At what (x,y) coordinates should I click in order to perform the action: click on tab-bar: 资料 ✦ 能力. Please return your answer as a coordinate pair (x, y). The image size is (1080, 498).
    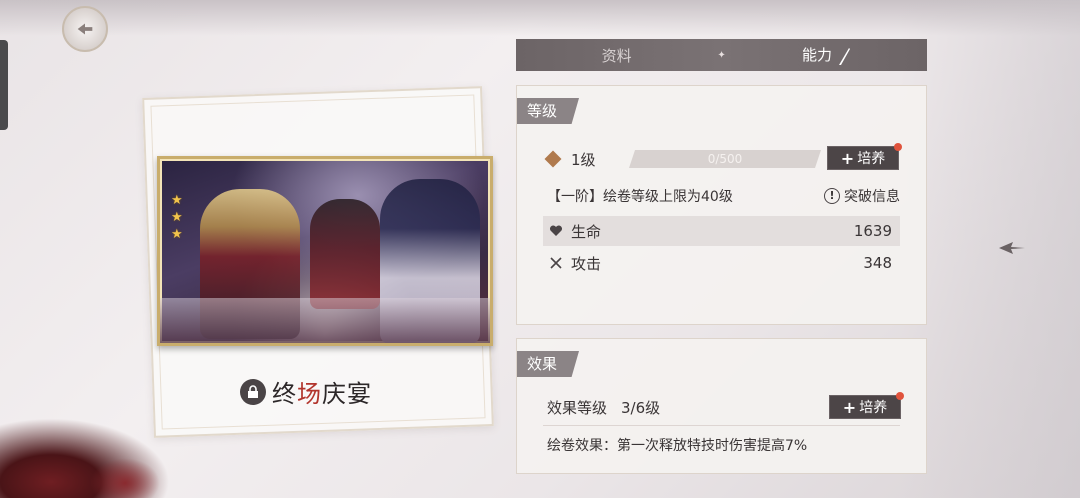
    Looking at the image, I should click on (721, 55).